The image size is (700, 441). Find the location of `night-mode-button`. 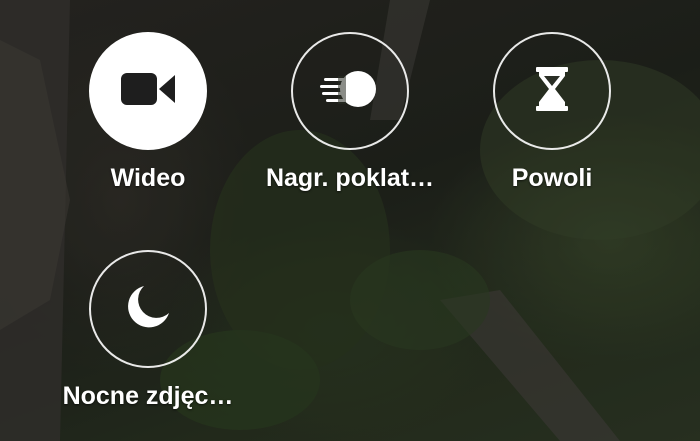

night-mode-button is located at coordinates (148, 309).